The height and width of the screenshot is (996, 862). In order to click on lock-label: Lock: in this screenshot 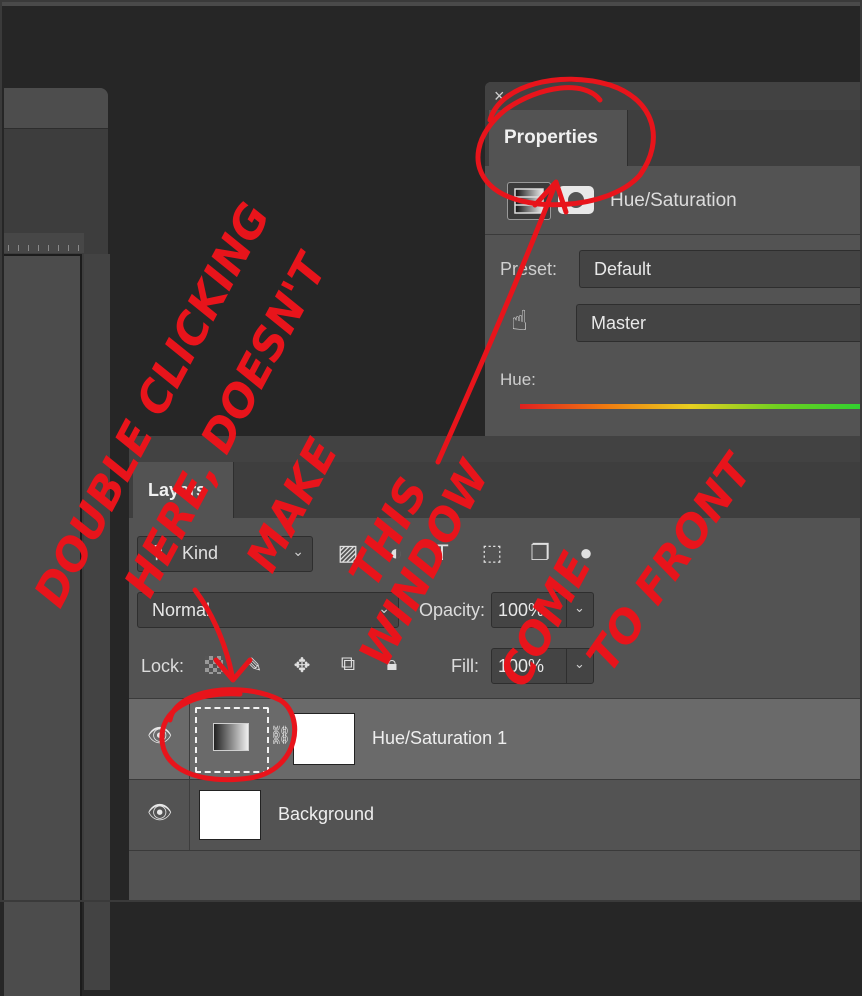, I will do `click(163, 666)`.